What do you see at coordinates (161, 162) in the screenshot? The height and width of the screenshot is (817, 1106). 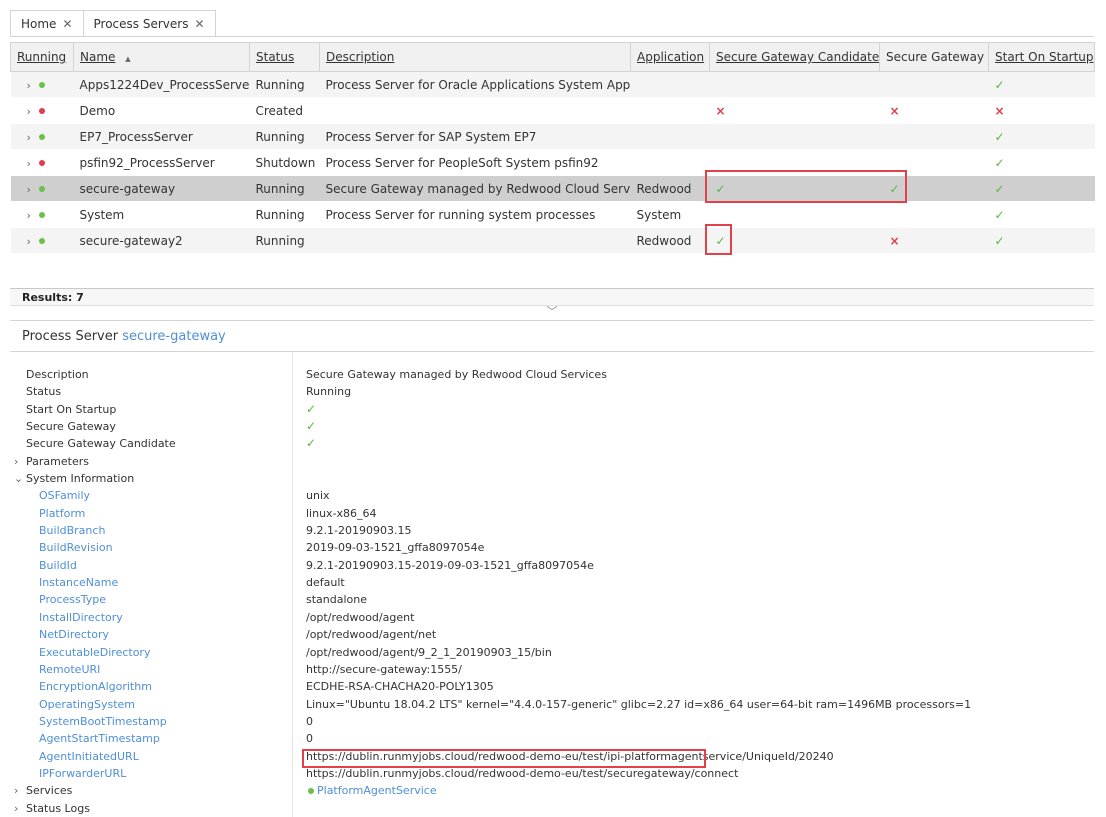 I see `name-cell: psfin92_ProcessServer` at bounding box center [161, 162].